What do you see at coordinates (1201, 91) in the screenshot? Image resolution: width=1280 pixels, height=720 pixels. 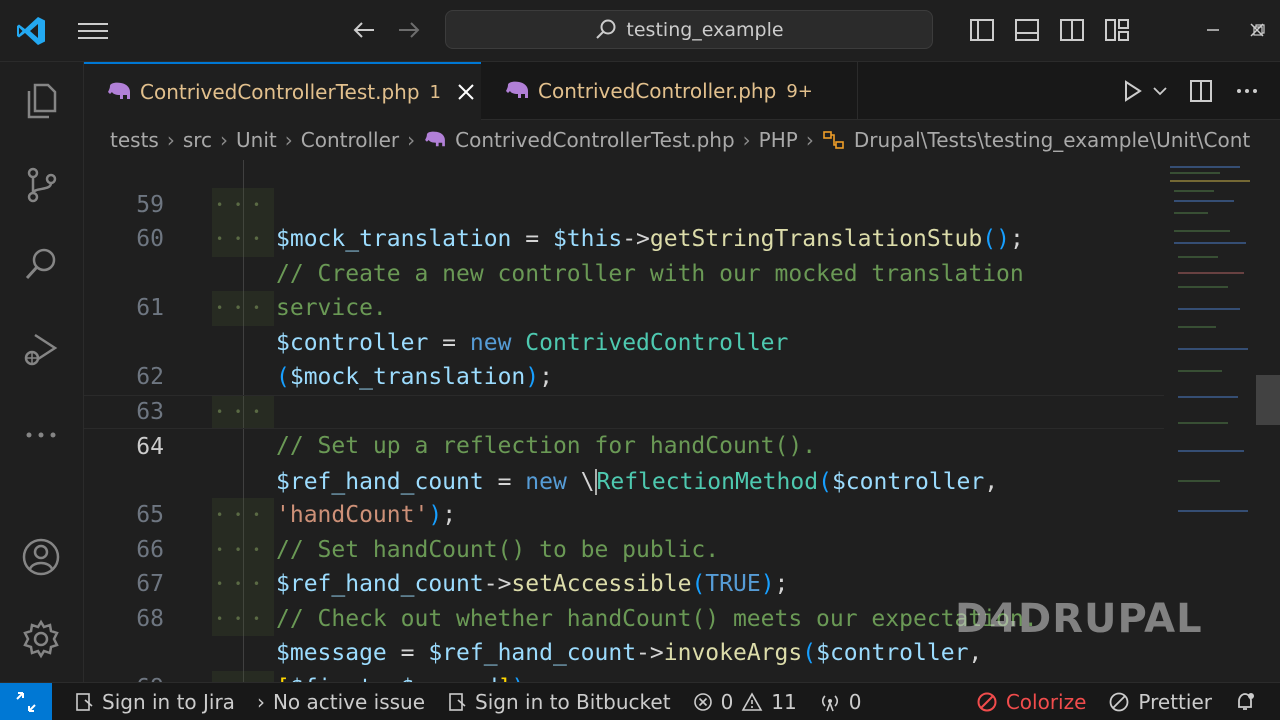 I see `split-editor-icon` at bounding box center [1201, 91].